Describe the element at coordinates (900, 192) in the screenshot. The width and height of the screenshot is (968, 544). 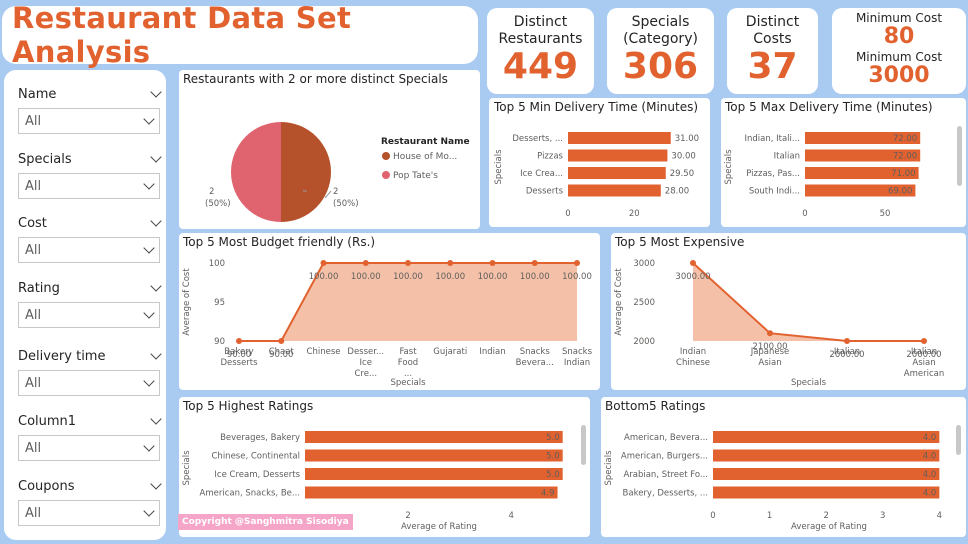
I see `data-label: 69.00` at that location.